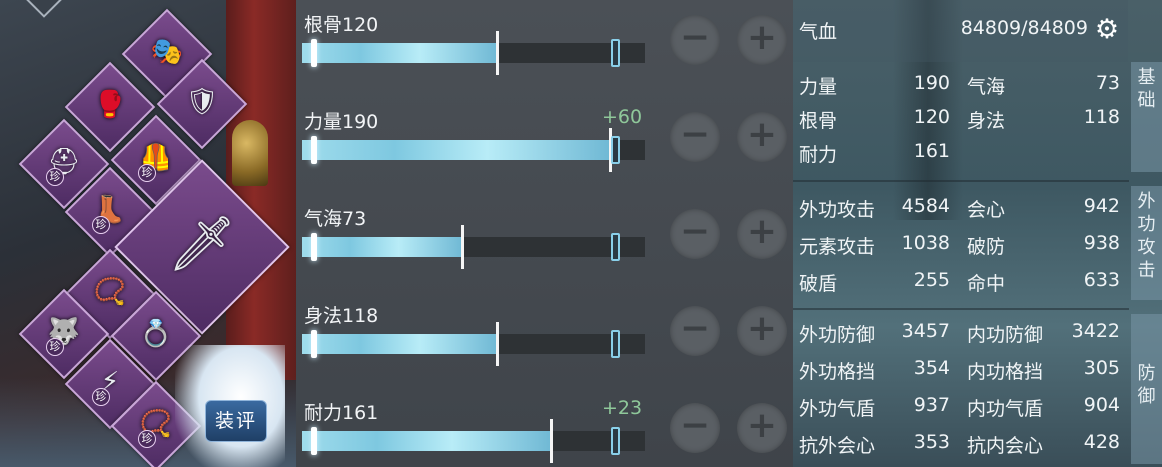 The height and width of the screenshot is (467, 1162). What do you see at coordinates (1005, 372) in the screenshot?
I see `stat-name: 内功格挡` at bounding box center [1005, 372].